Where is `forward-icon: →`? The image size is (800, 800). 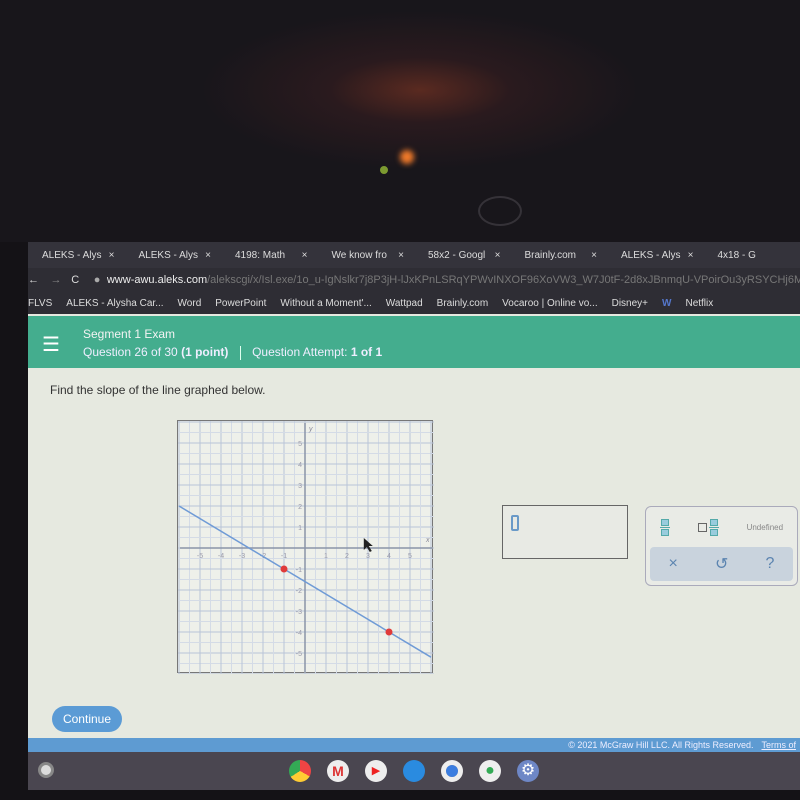 forward-icon: → is located at coordinates (61, 280).